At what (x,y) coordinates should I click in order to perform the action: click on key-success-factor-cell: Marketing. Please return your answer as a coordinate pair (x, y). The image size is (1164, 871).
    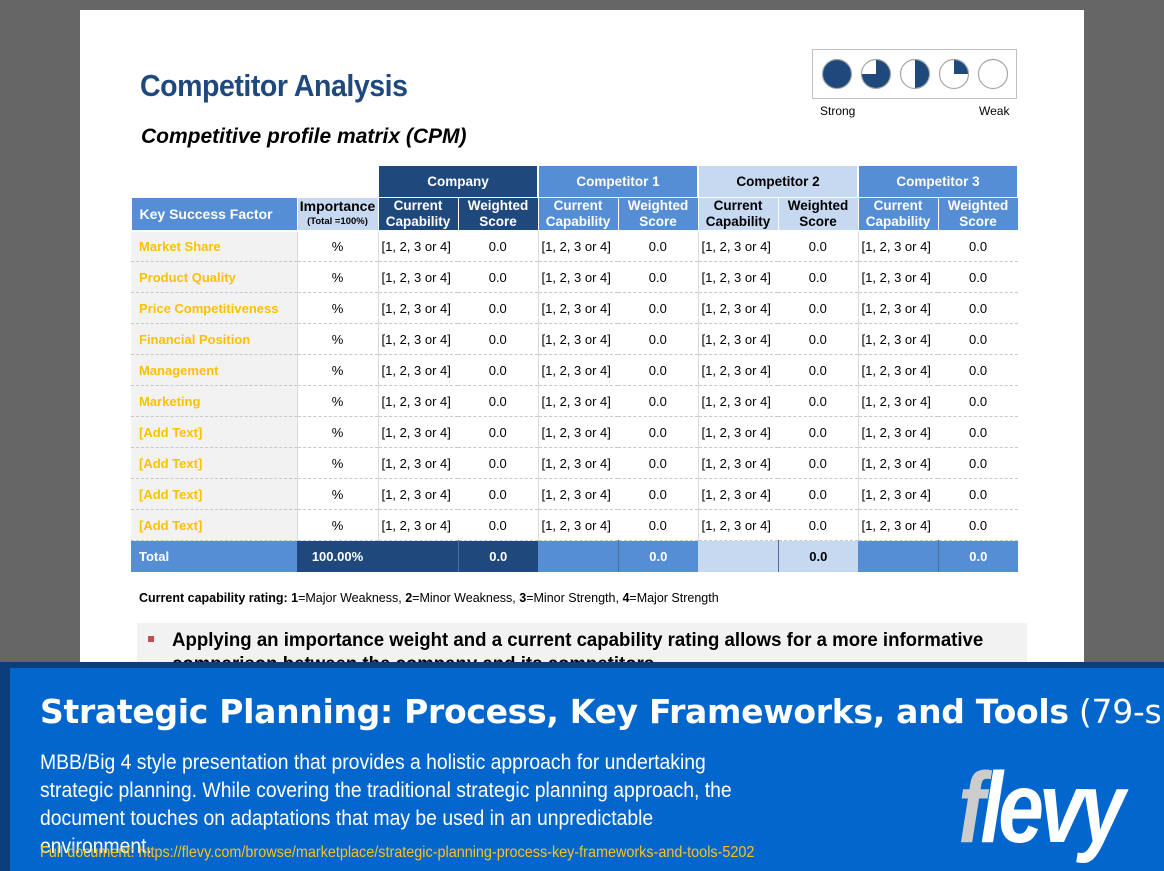
    Looking at the image, I should click on (214, 401).